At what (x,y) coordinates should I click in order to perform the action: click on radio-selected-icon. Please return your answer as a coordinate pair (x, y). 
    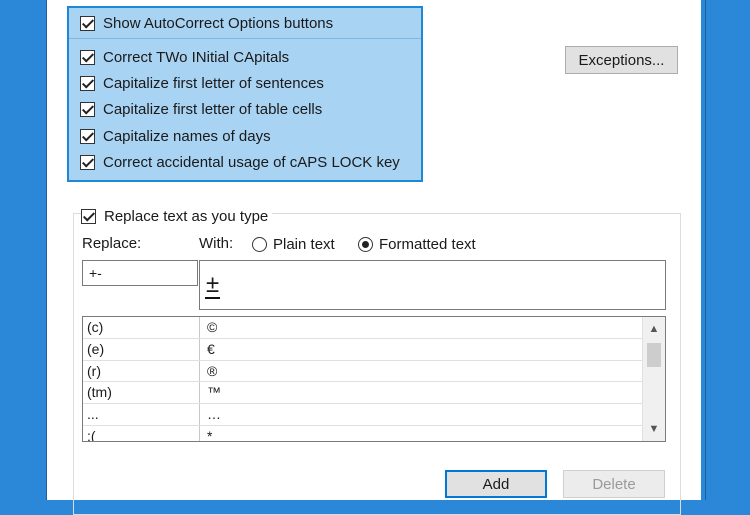
    Looking at the image, I should click on (365, 244).